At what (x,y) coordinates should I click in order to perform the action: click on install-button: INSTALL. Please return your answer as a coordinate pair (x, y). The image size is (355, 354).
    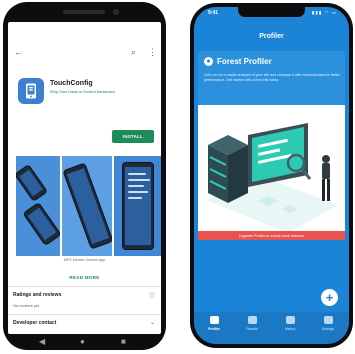
    Looking at the image, I should click on (133, 136).